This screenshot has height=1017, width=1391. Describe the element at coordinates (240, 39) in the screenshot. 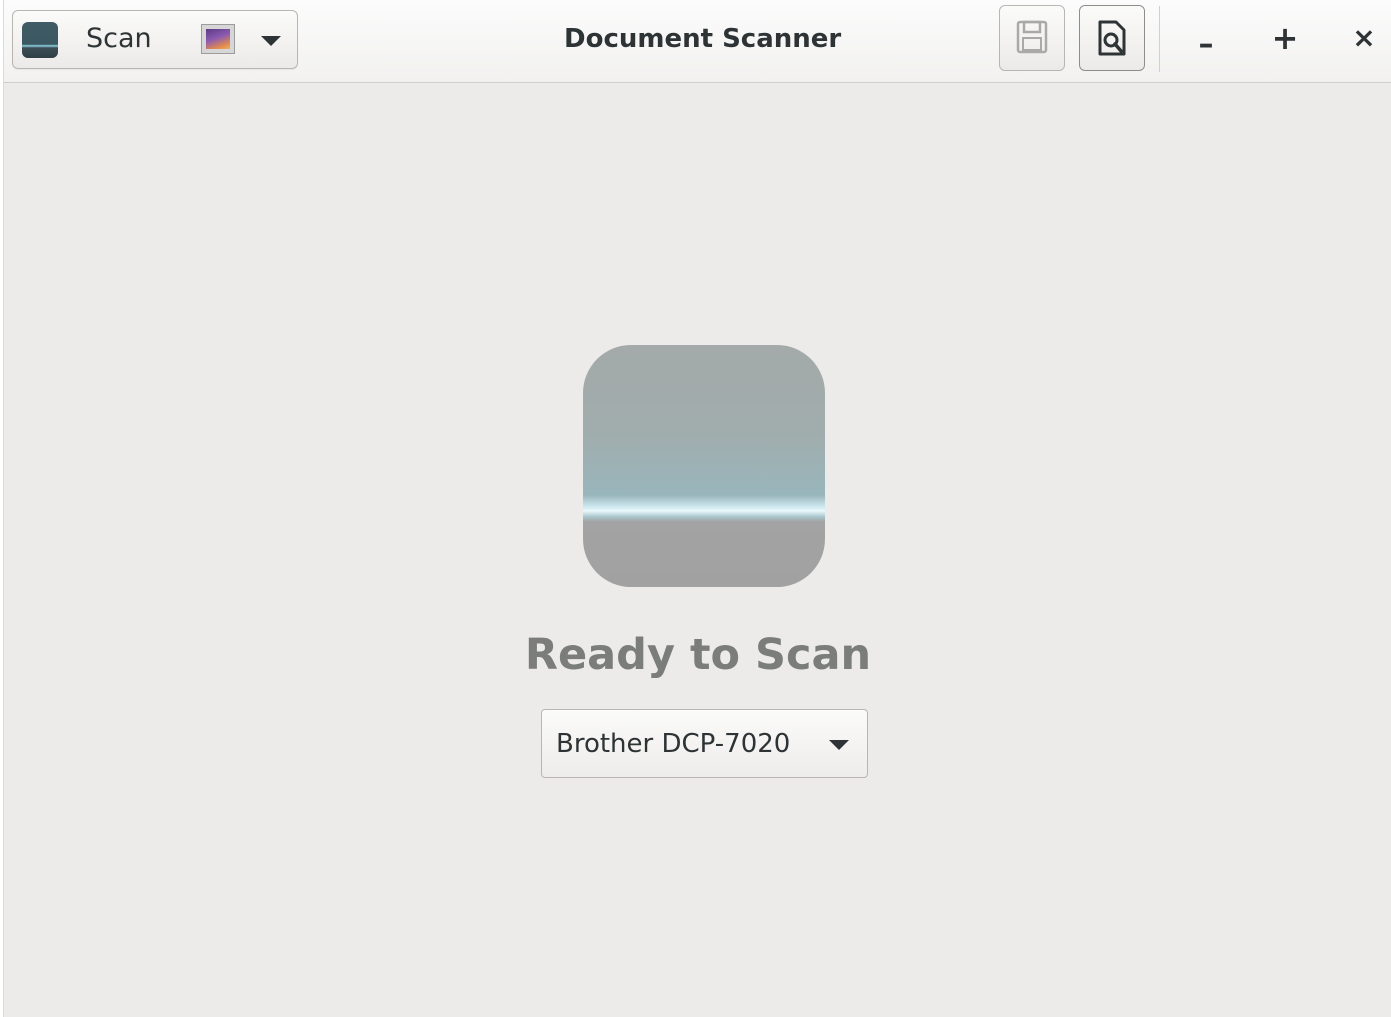

I see `scan-type-dropdown` at that location.